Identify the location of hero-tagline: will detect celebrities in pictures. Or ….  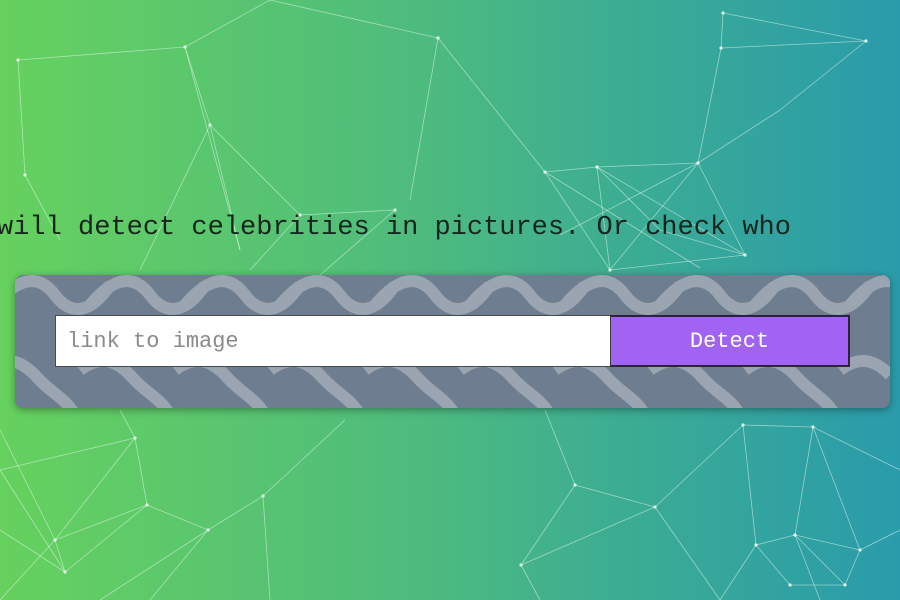
(450, 228).